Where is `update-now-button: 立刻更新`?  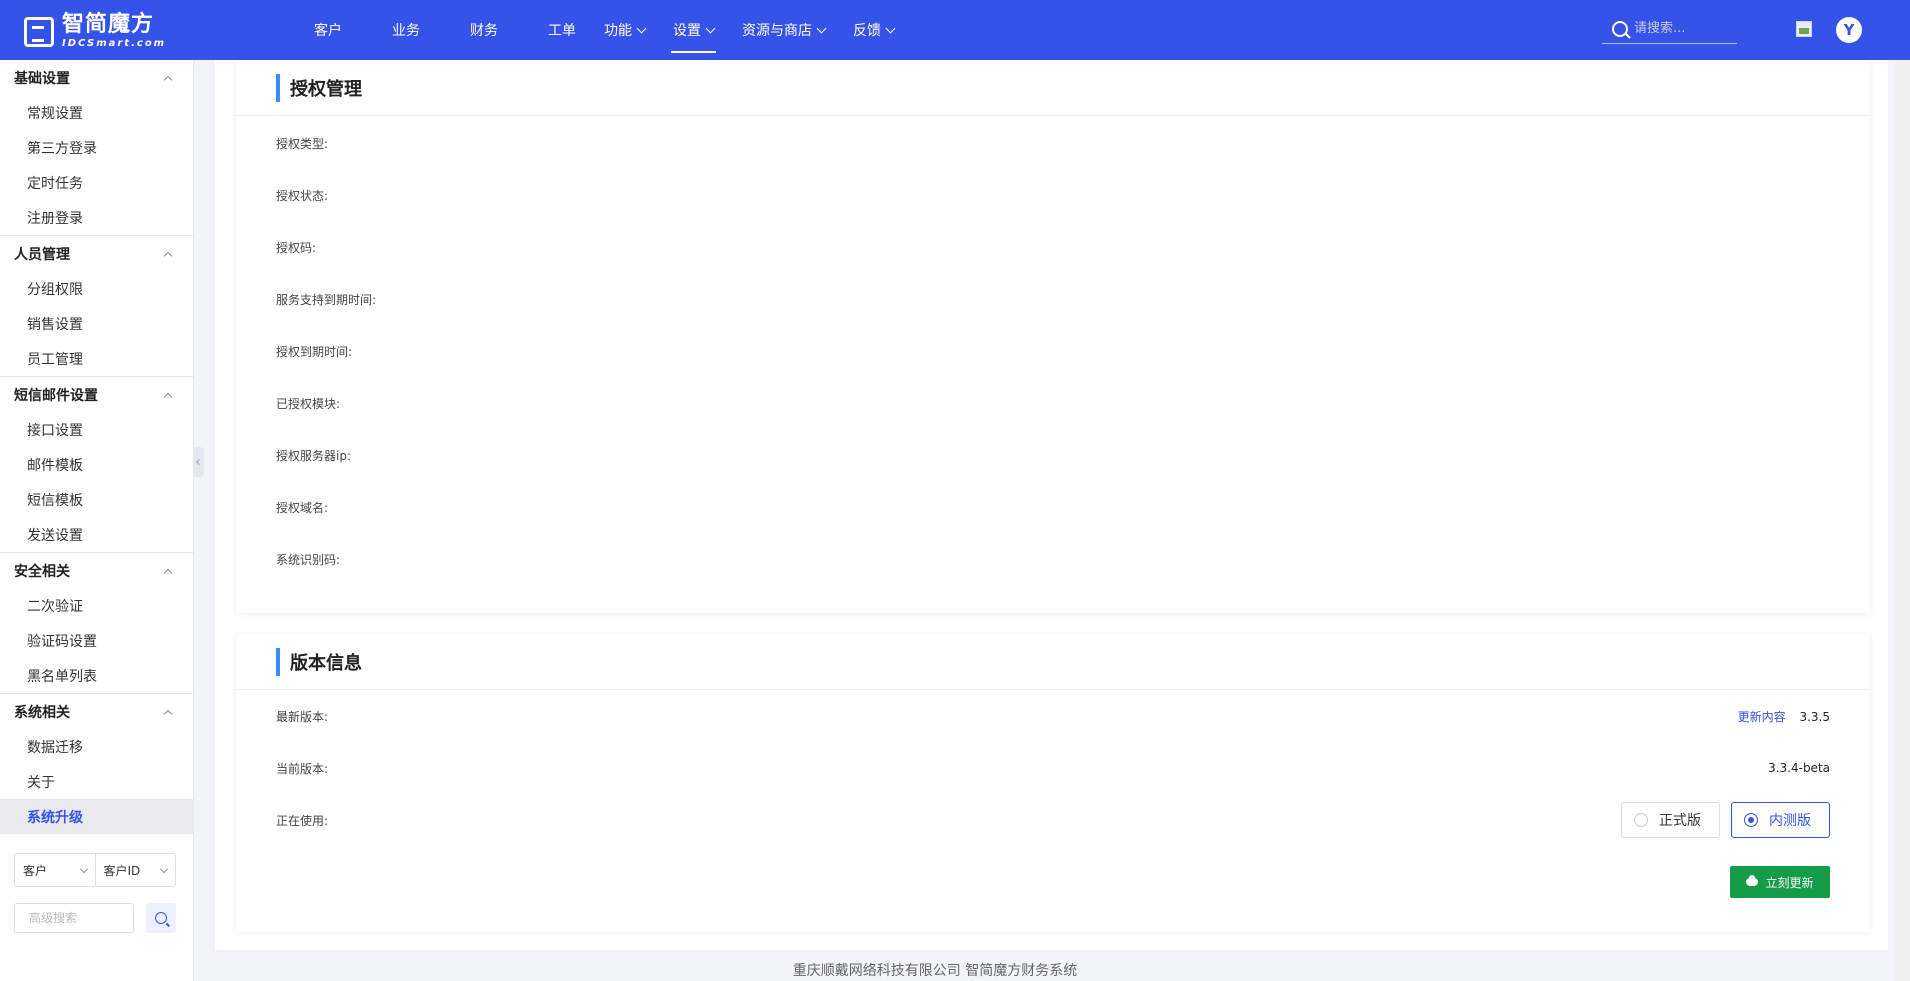
update-now-button: 立刻更新 is located at coordinates (1780, 882).